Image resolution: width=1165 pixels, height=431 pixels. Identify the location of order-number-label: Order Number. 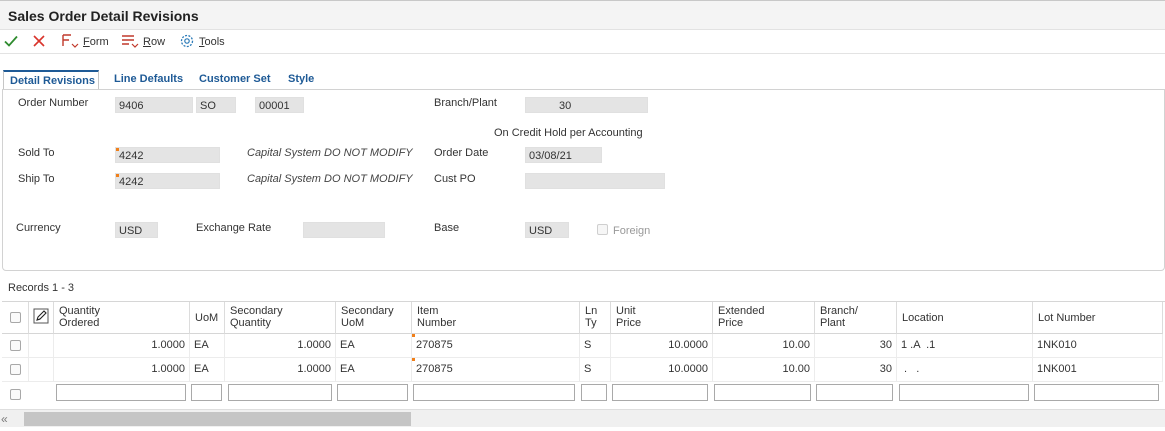
(53, 103).